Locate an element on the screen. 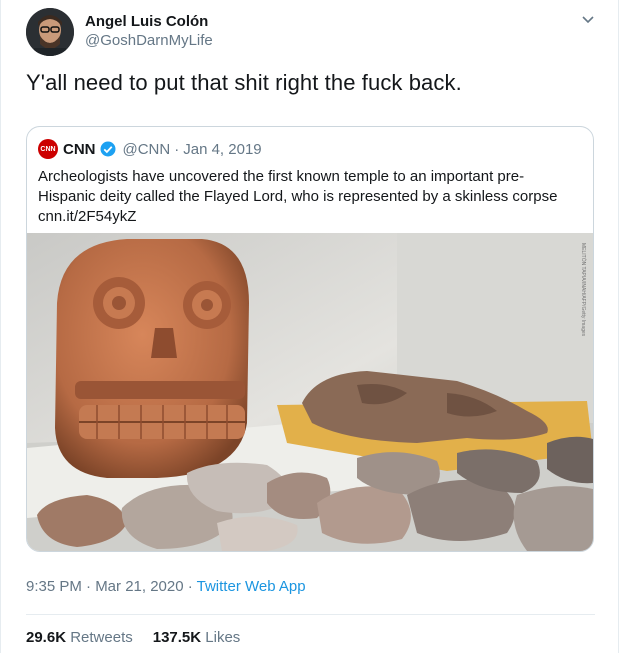 This screenshot has width=621, height=653. author-handle: @GoshDarnMyLife is located at coordinates (149, 40).